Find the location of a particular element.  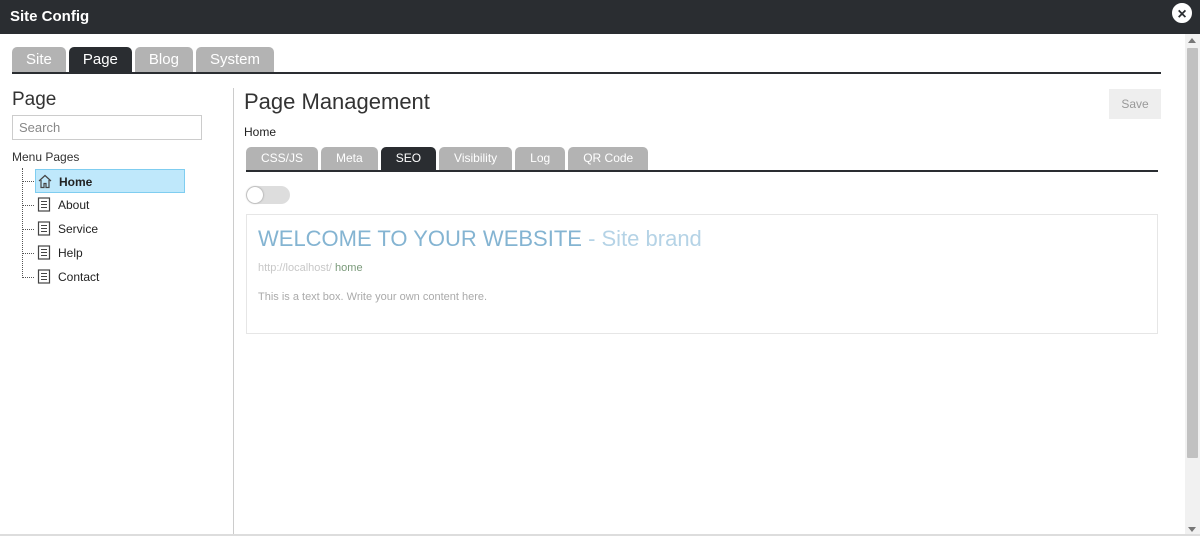

tab-visibility: Visibility is located at coordinates (476, 158).